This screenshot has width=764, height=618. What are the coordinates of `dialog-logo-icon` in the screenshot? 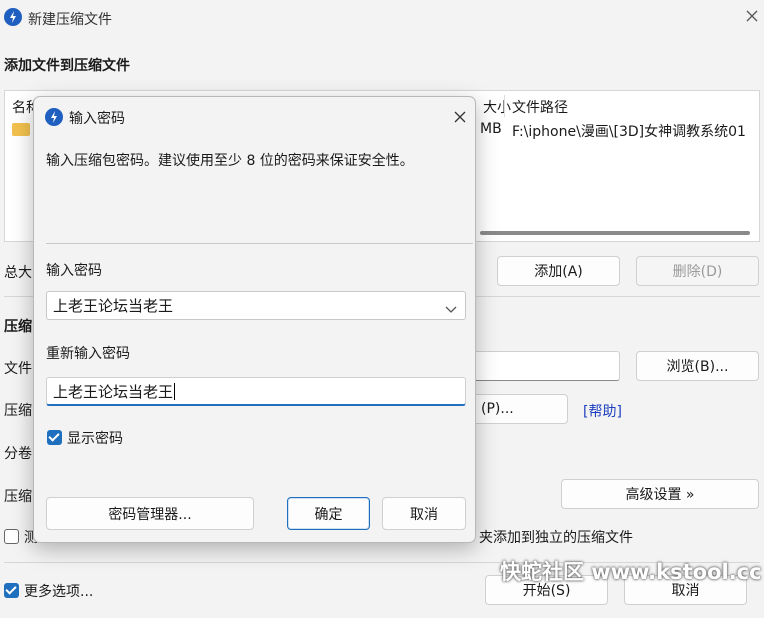 It's located at (54, 117).